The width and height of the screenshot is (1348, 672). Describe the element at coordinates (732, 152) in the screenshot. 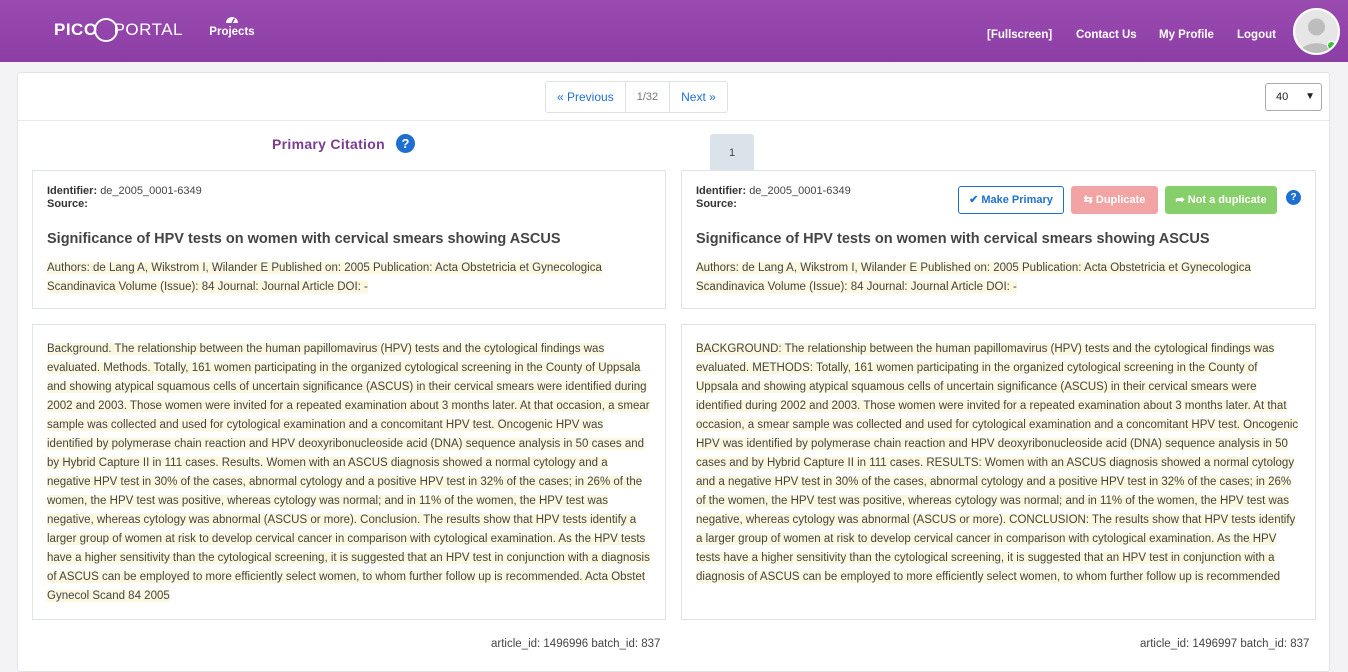

I see `tab-candidate-1: 1` at that location.